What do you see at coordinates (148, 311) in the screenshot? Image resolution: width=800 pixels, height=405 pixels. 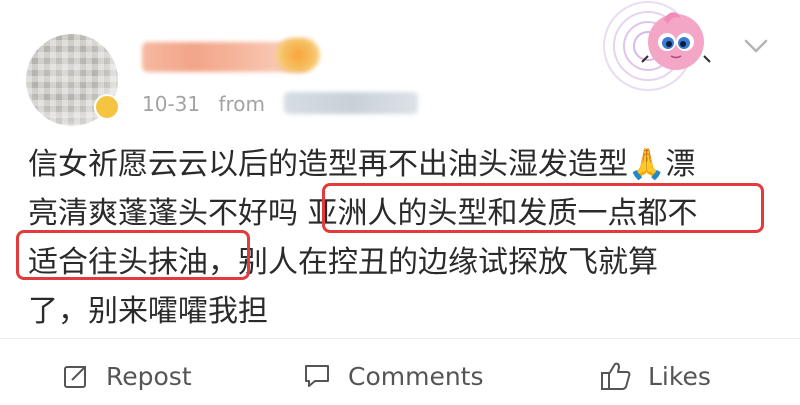 I see `content-line-4: 了，别来嚯嚯我担` at bounding box center [148, 311].